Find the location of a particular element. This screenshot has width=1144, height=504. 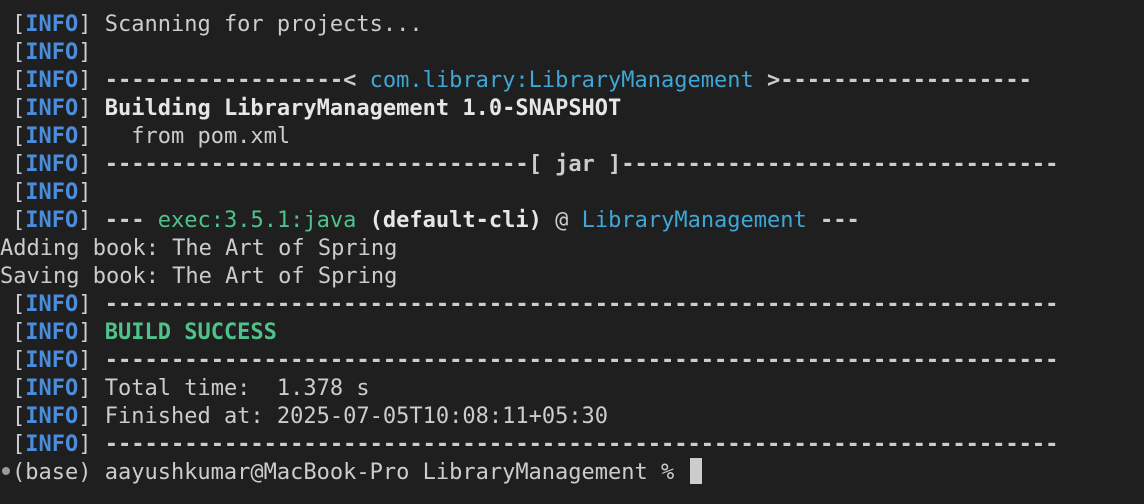

log-line-build-success: [INFO] BUILD SUCCESS is located at coordinates (144, 332).